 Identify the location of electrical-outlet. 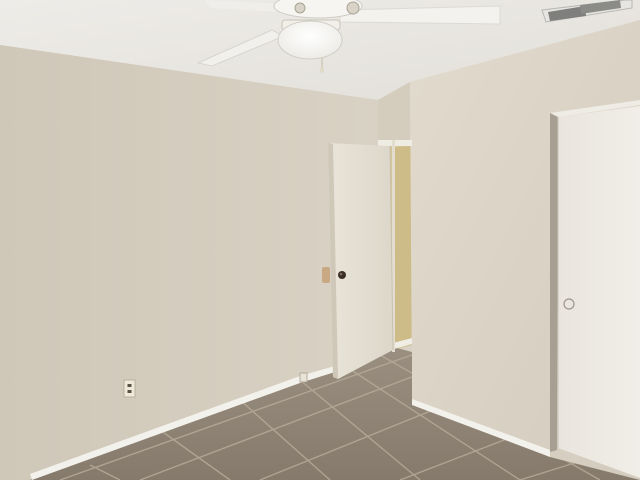
(129, 388).